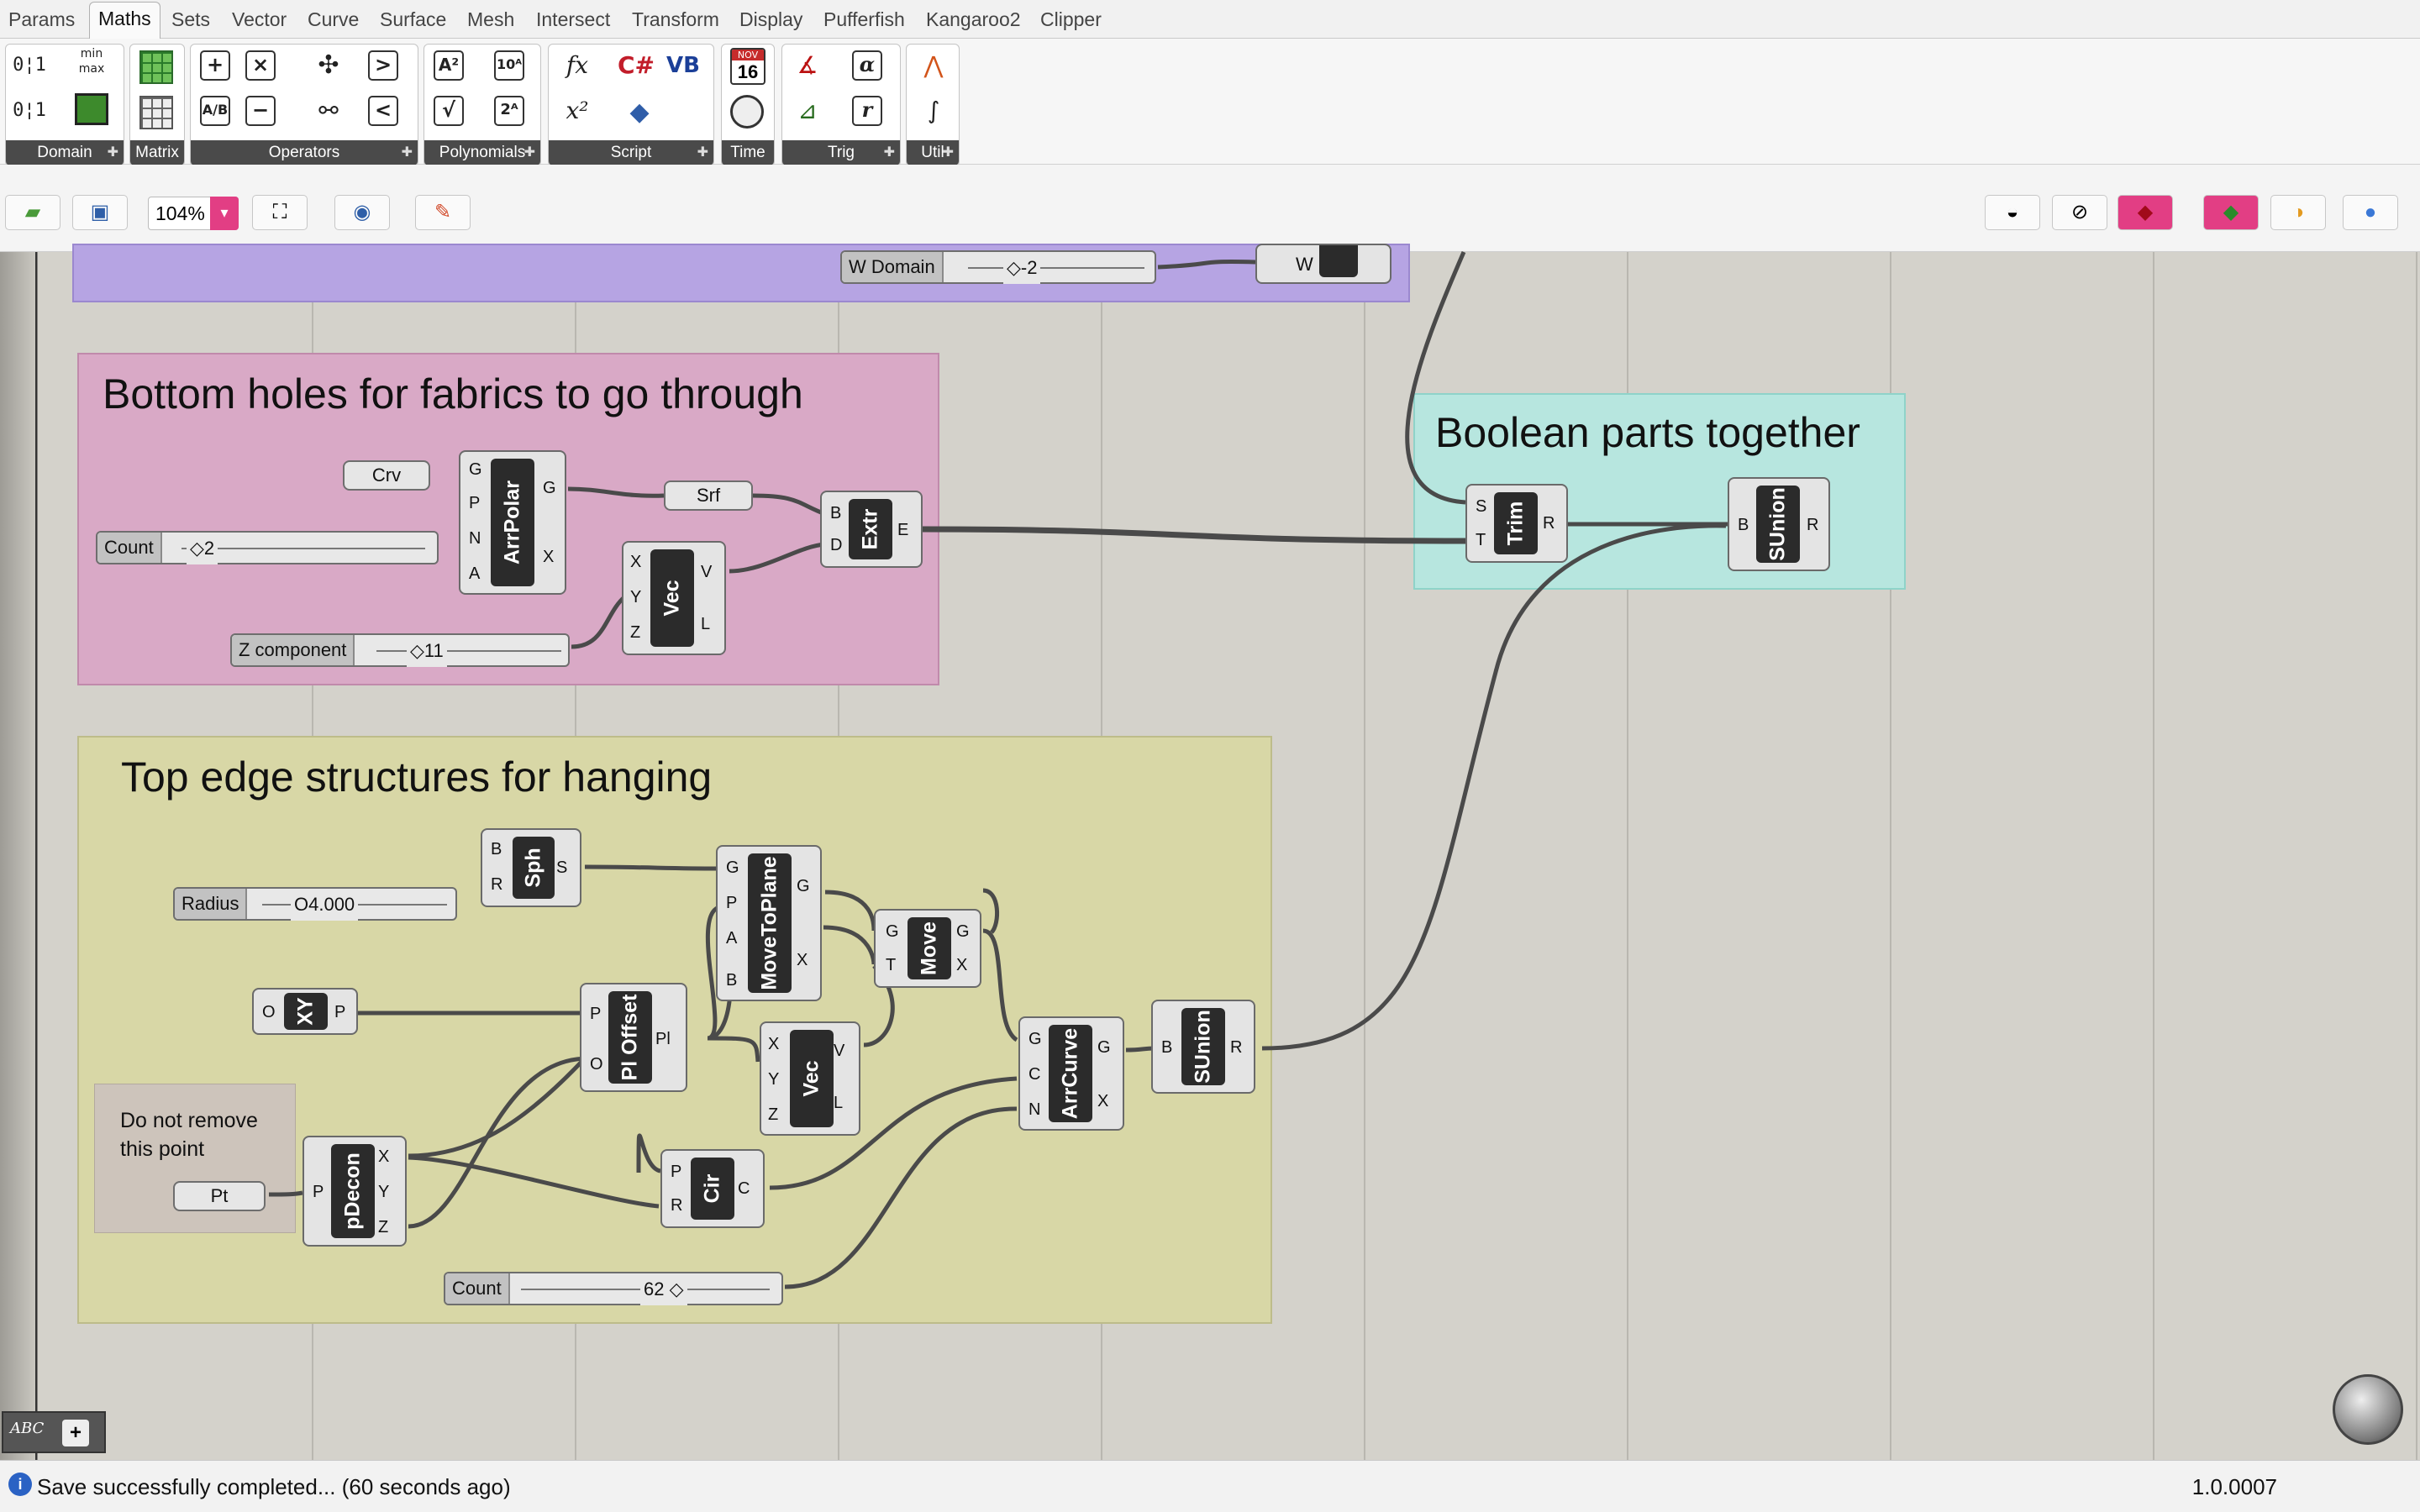 This screenshot has height=1512, width=2420. What do you see at coordinates (1779, 524) in the screenshot?
I see `sunion-component: SUnion B R` at bounding box center [1779, 524].